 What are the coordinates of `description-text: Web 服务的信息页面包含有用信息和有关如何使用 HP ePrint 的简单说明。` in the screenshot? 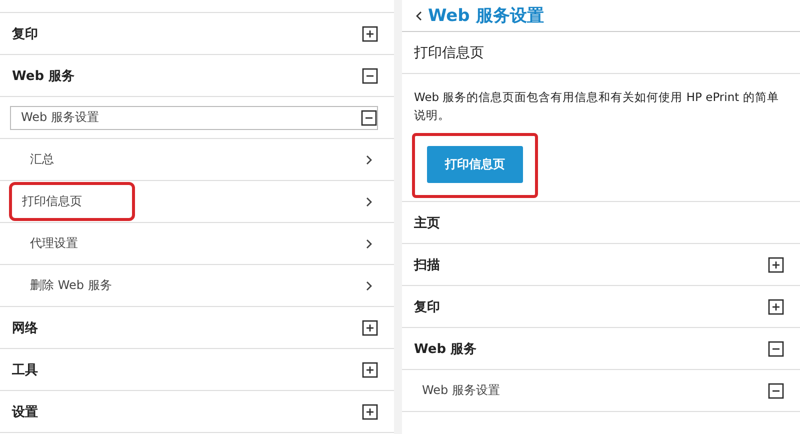 It's located at (597, 106).